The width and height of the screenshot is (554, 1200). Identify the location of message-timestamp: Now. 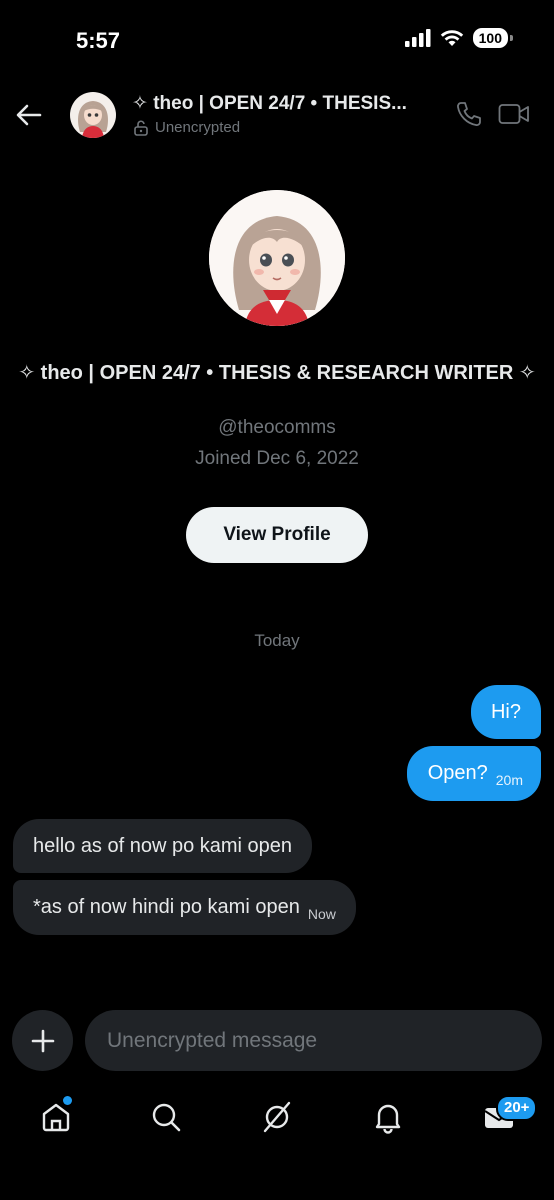
(321, 914).